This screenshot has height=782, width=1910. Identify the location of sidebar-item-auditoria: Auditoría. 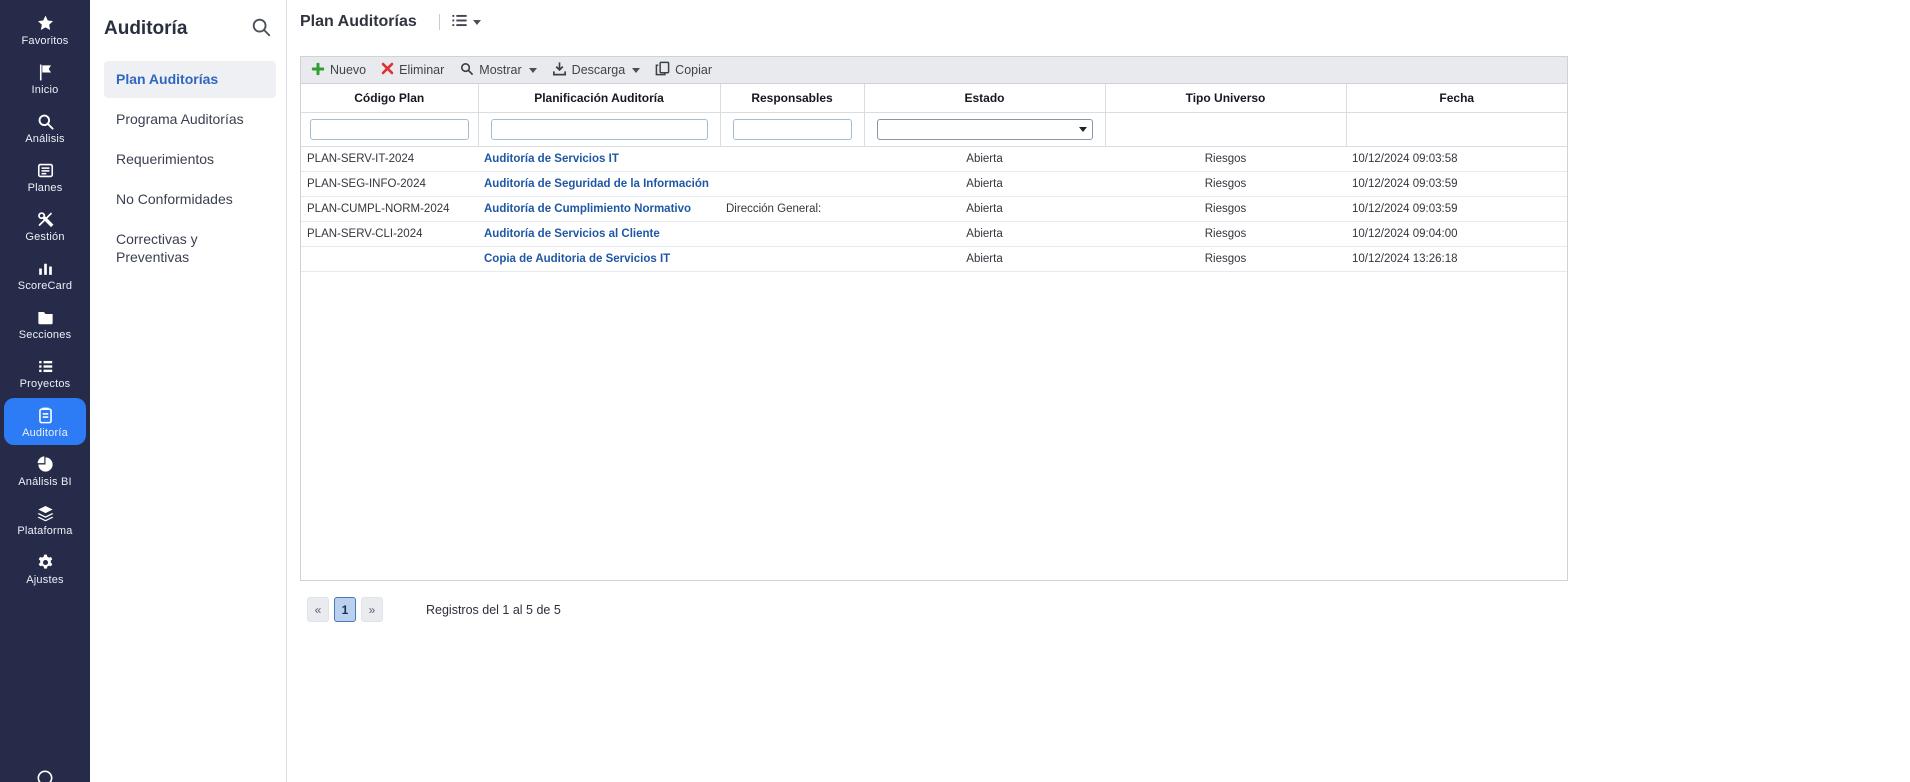
(45, 421).